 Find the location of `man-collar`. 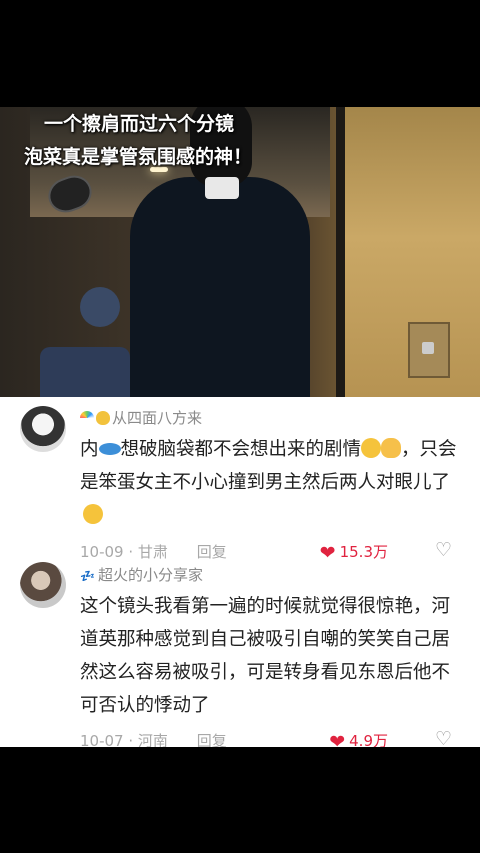

man-collar is located at coordinates (222, 188).